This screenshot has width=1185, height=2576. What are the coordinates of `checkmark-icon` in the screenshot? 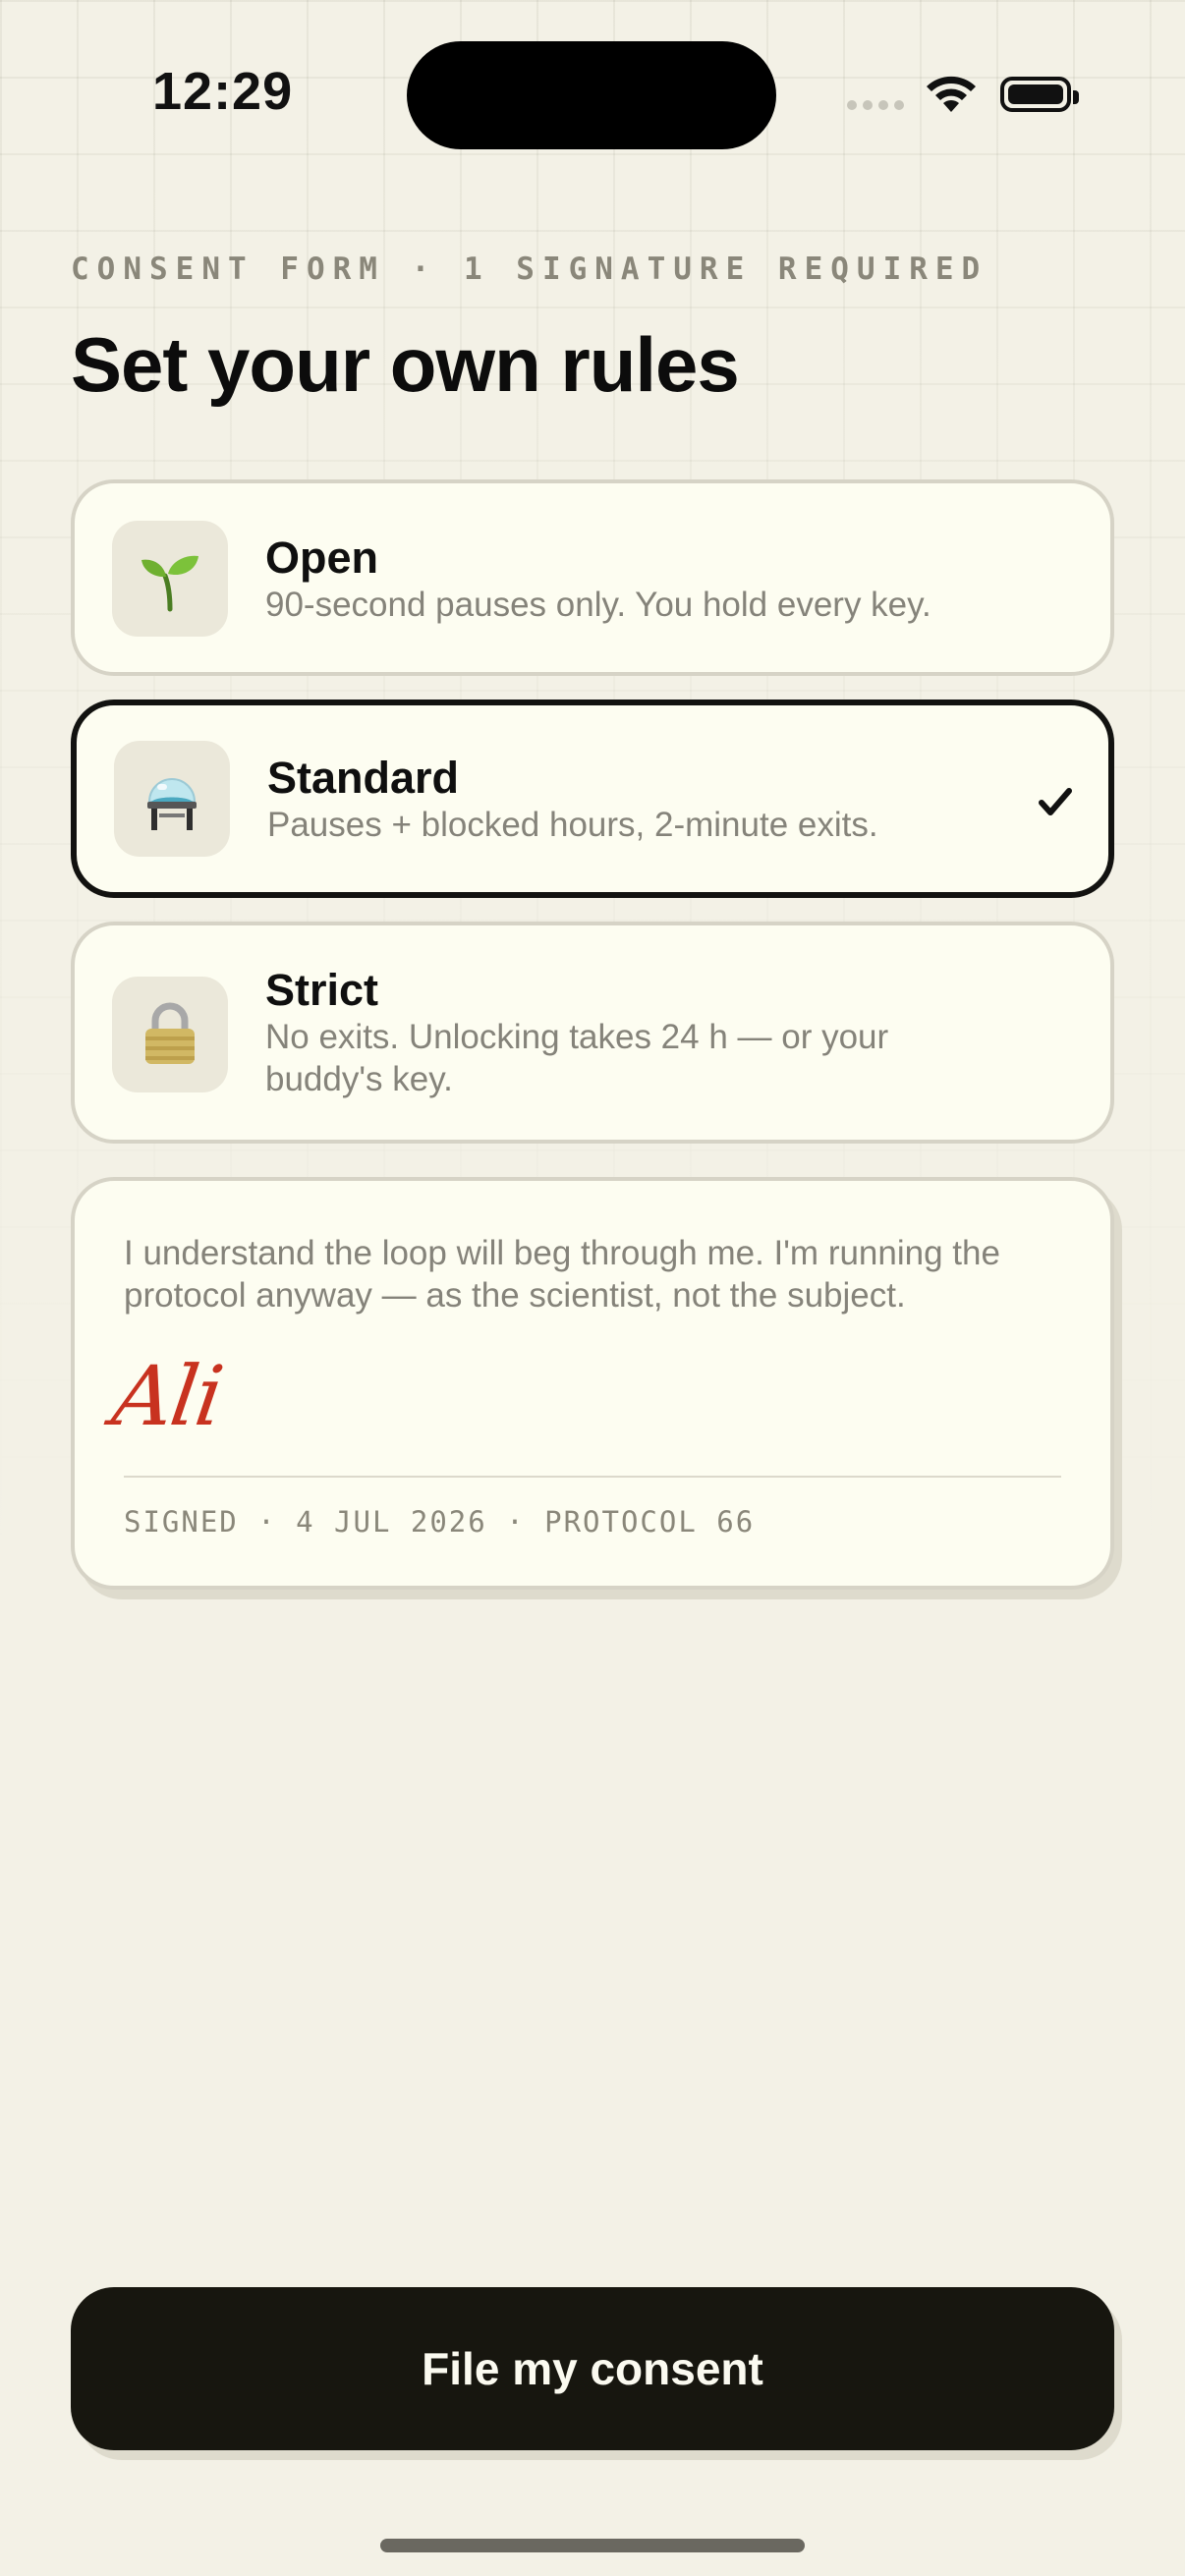 It's located at (1056, 801).